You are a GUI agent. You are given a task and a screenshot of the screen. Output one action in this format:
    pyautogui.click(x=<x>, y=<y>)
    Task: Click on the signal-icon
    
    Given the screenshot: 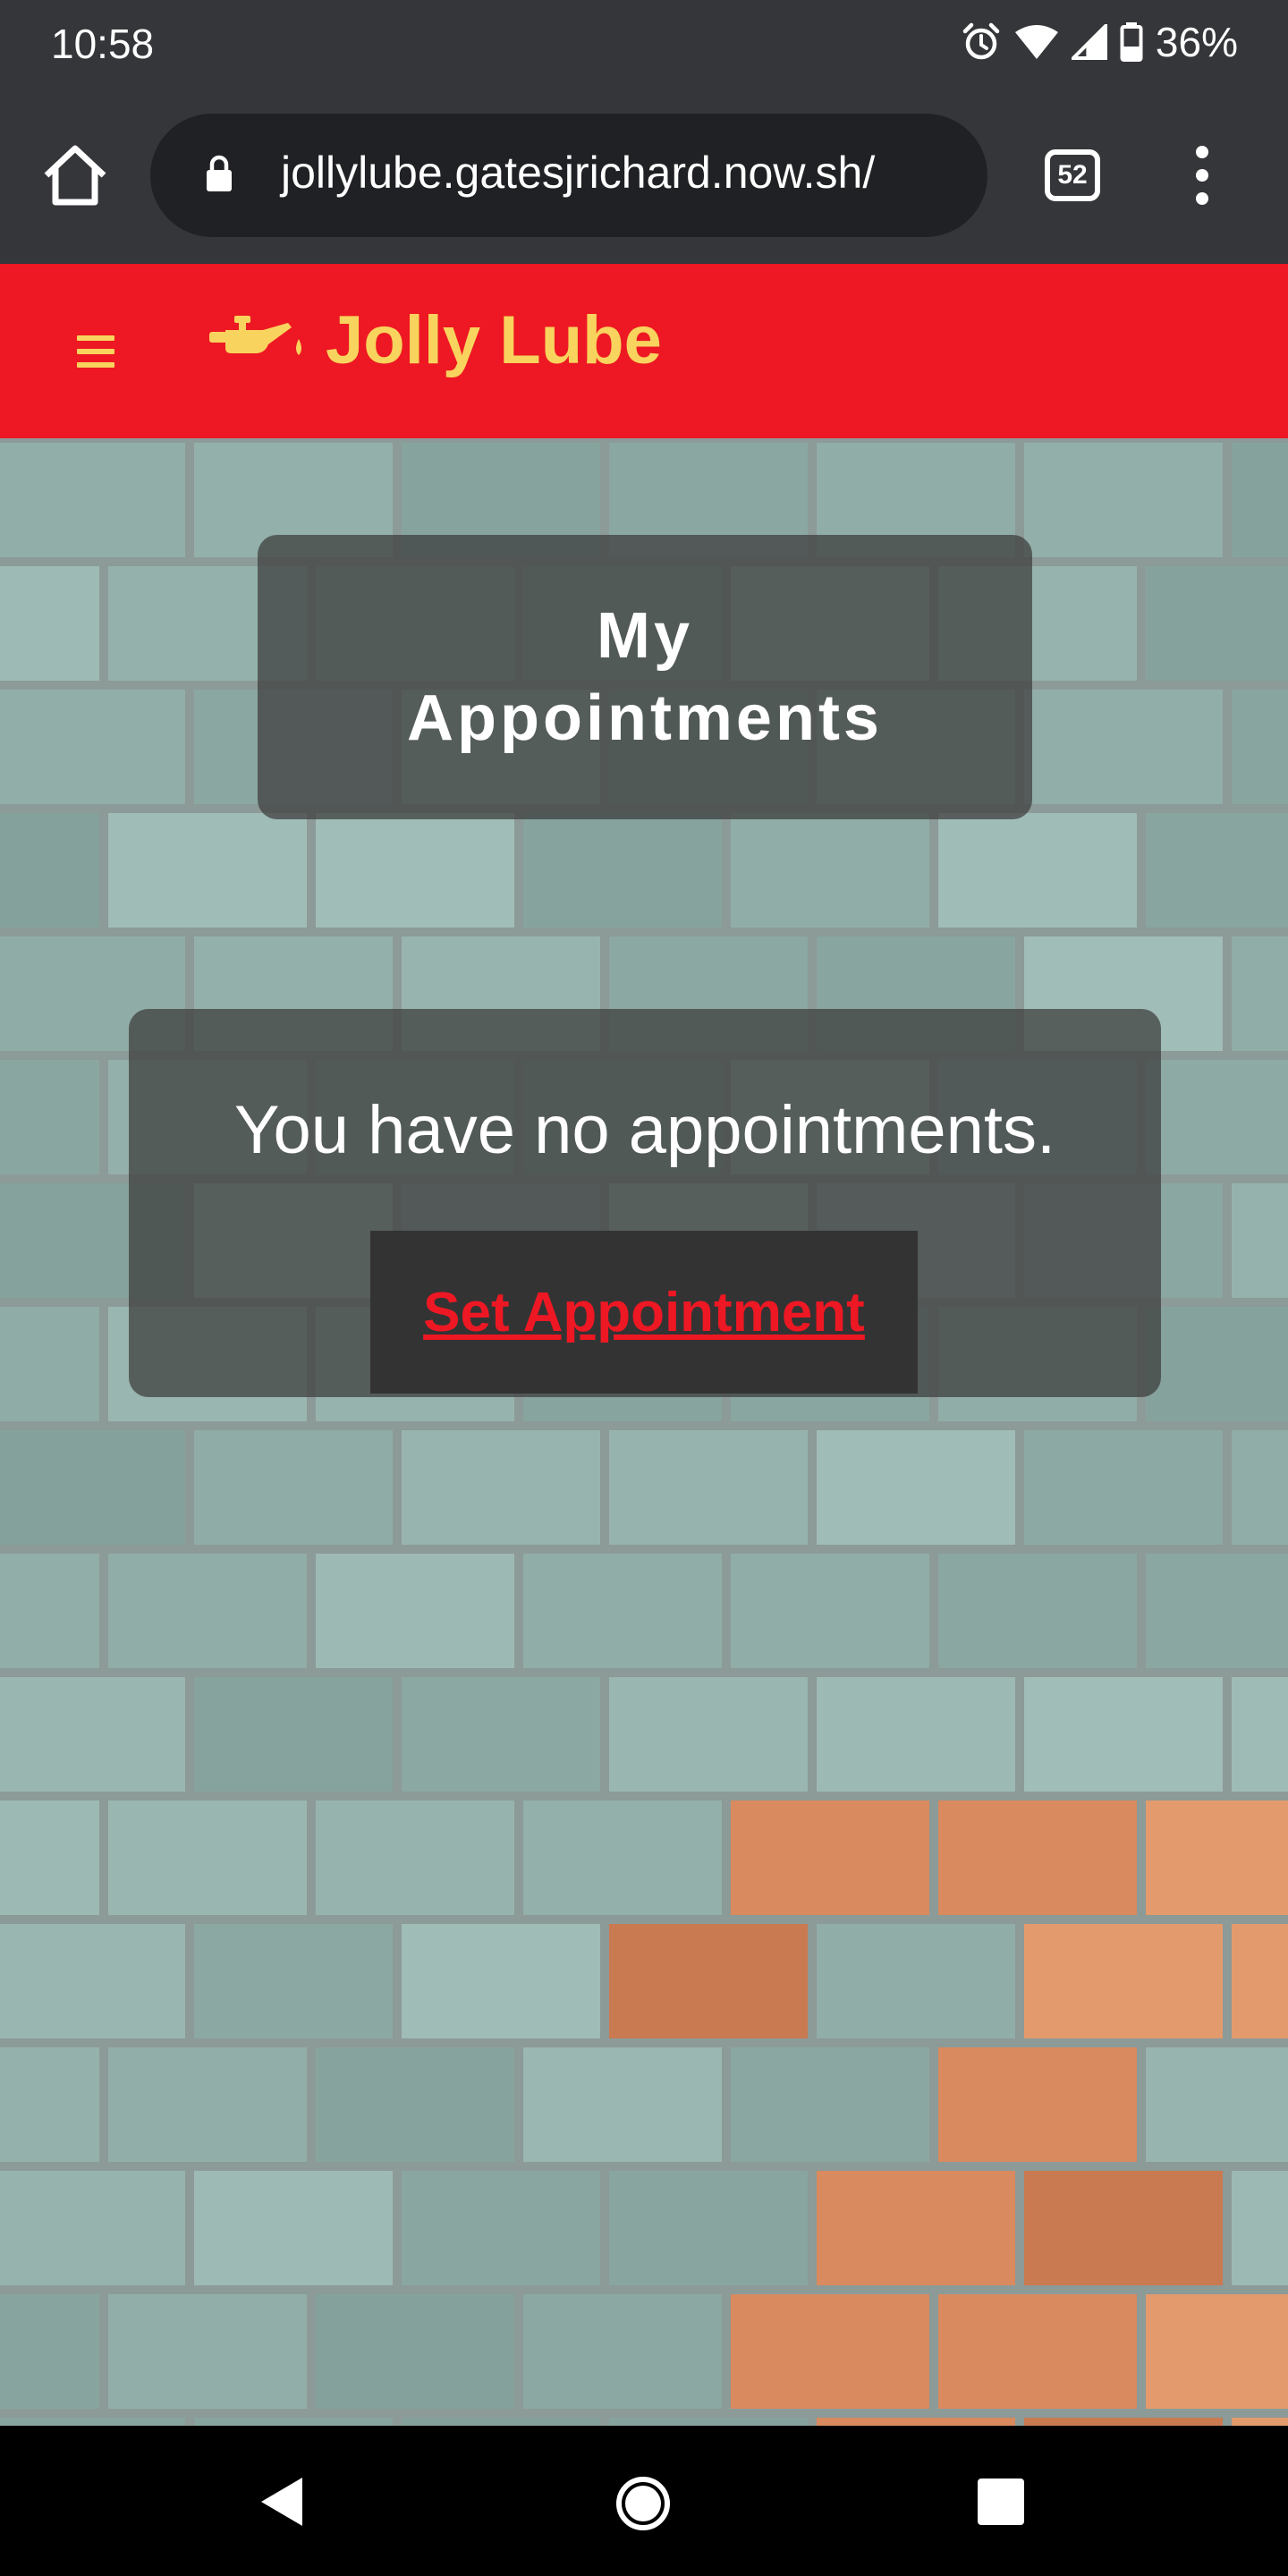 What is the action you would take?
    pyautogui.click(x=1089, y=42)
    